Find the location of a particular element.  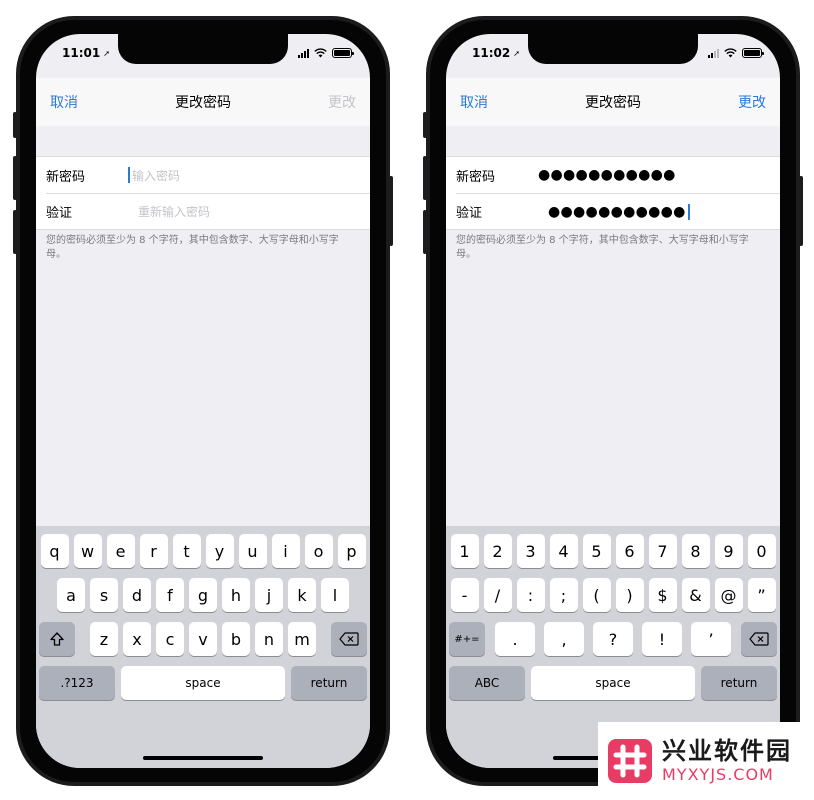

key: y is located at coordinates (219, 551).